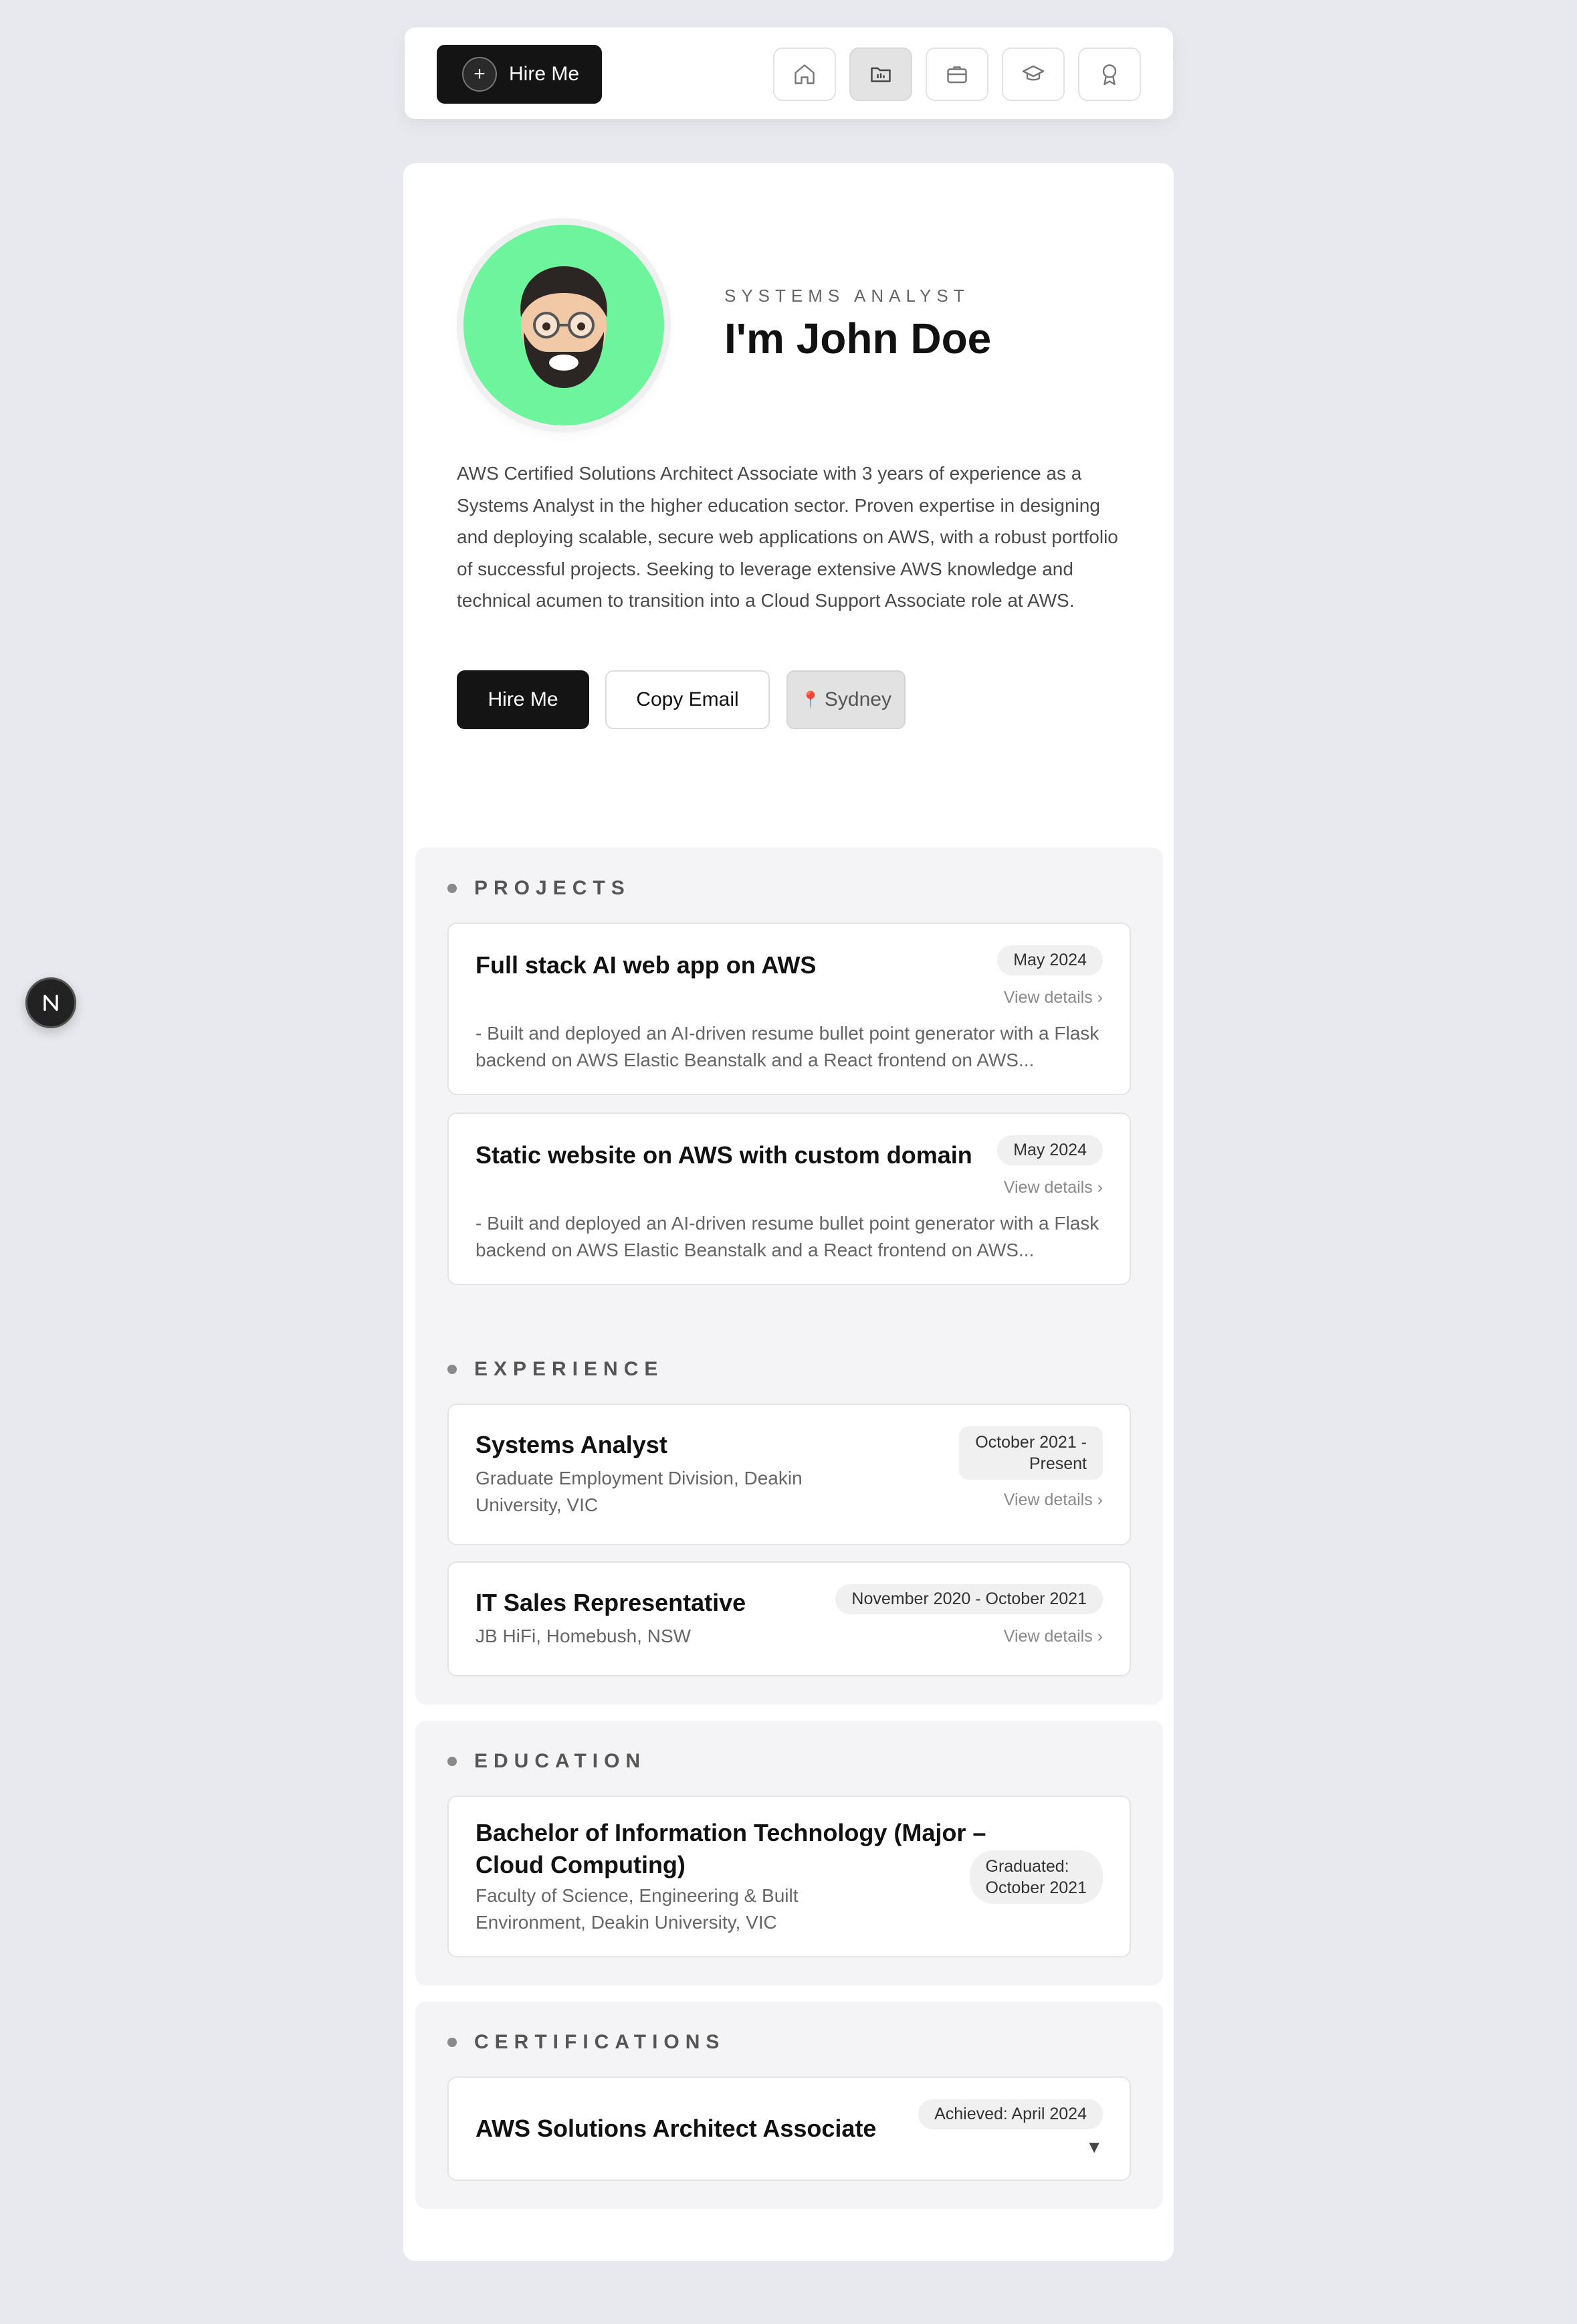 The image size is (1577, 2324). I want to click on location-label: Sydney, so click(857, 699).